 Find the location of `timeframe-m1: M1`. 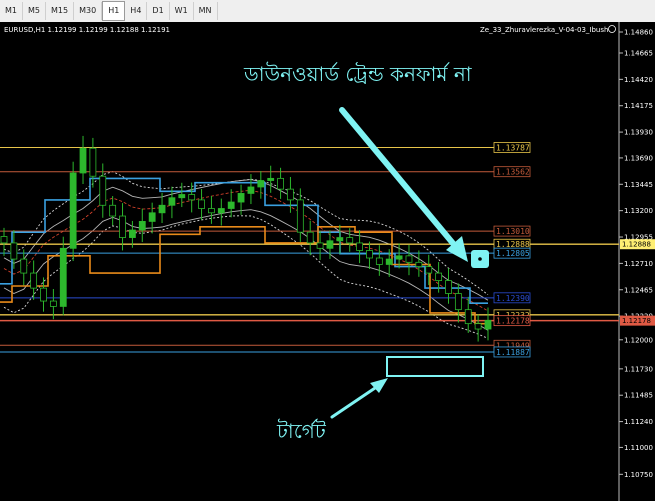

timeframe-m1: M1 is located at coordinates (11, 11).